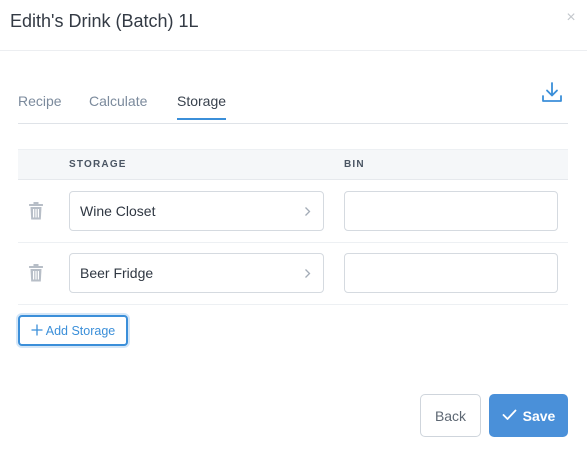 The image size is (587, 461). Describe the element at coordinates (118, 105) in the screenshot. I see `tab-calculate: Calculate` at that location.